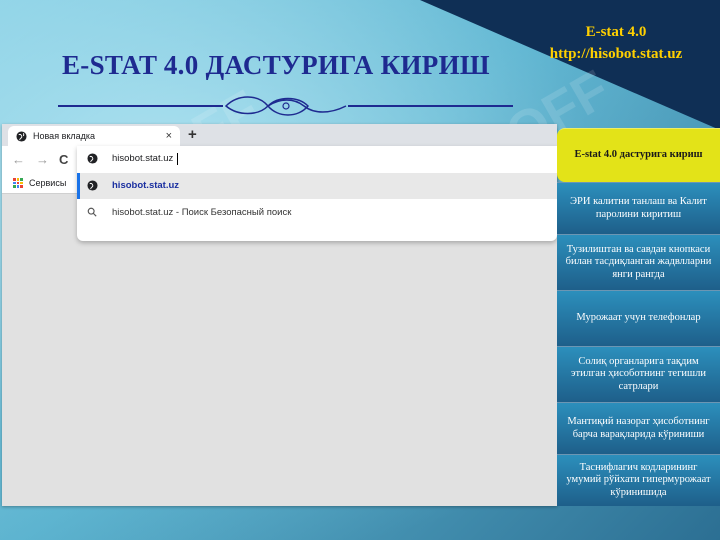 The height and width of the screenshot is (540, 720). What do you see at coordinates (92, 212) in the screenshot?
I see `search-icon` at bounding box center [92, 212].